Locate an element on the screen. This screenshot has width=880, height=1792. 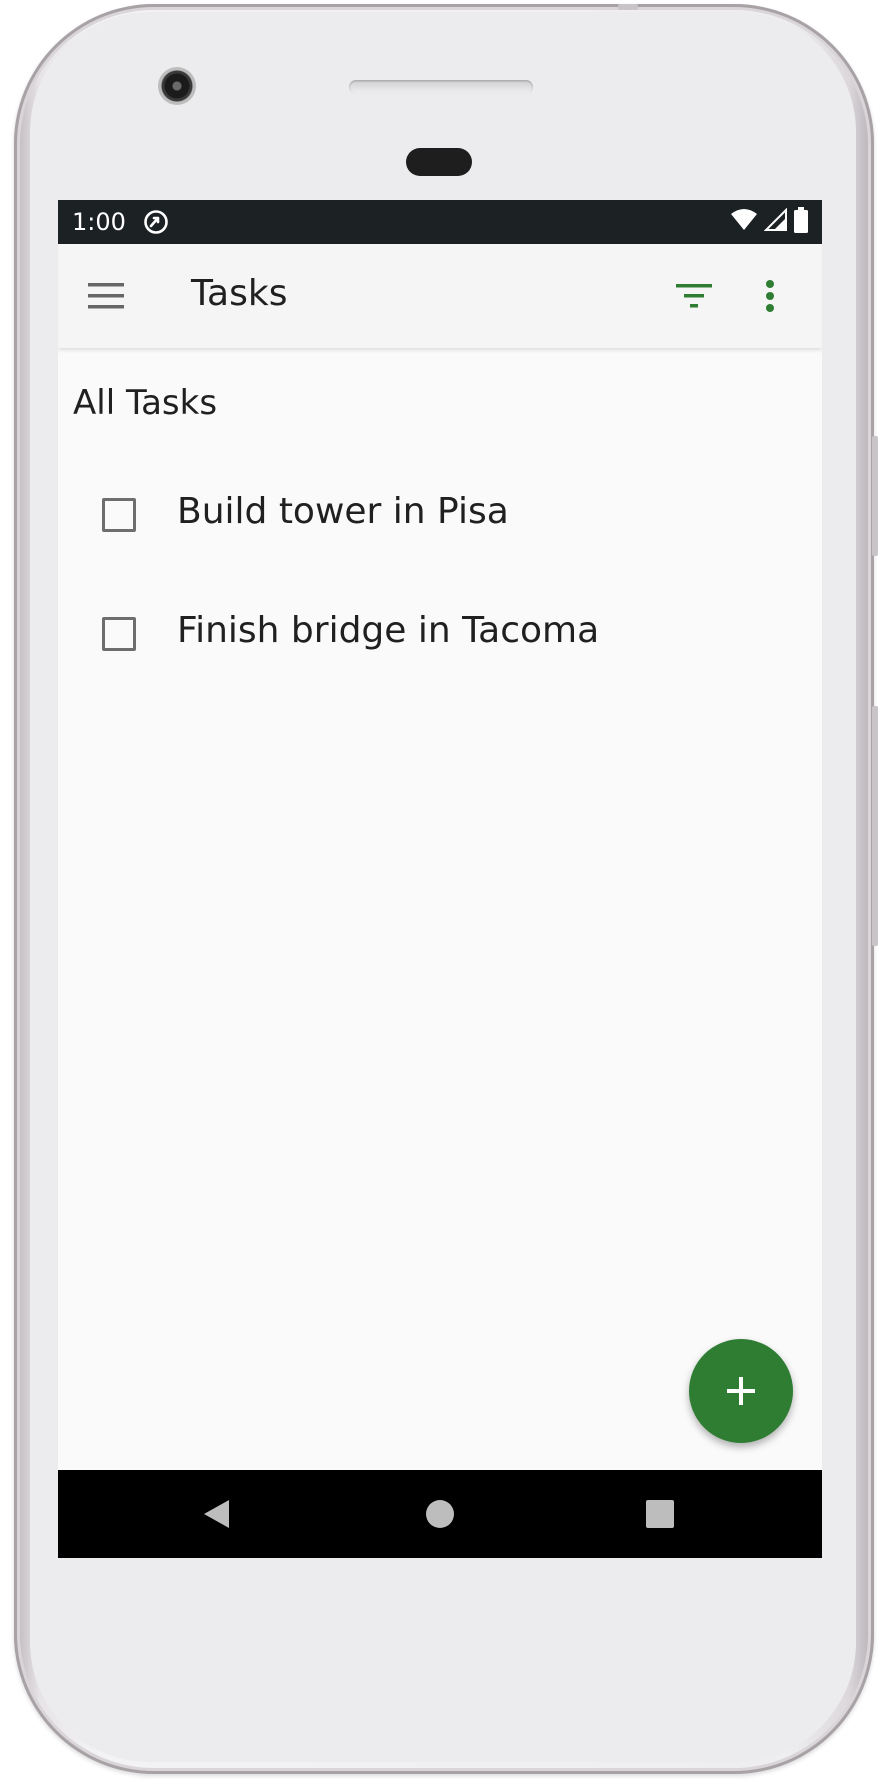
add-icon is located at coordinates (741, 1391).